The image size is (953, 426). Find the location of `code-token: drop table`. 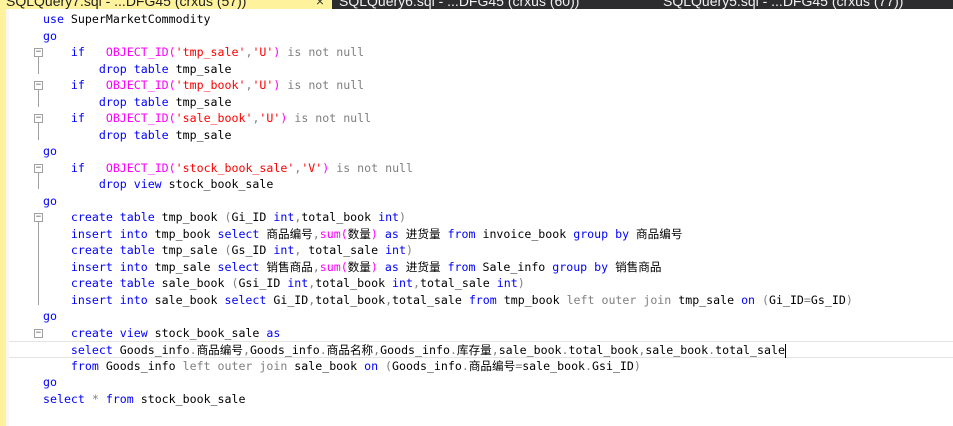

code-token: drop table is located at coordinates (133, 101).